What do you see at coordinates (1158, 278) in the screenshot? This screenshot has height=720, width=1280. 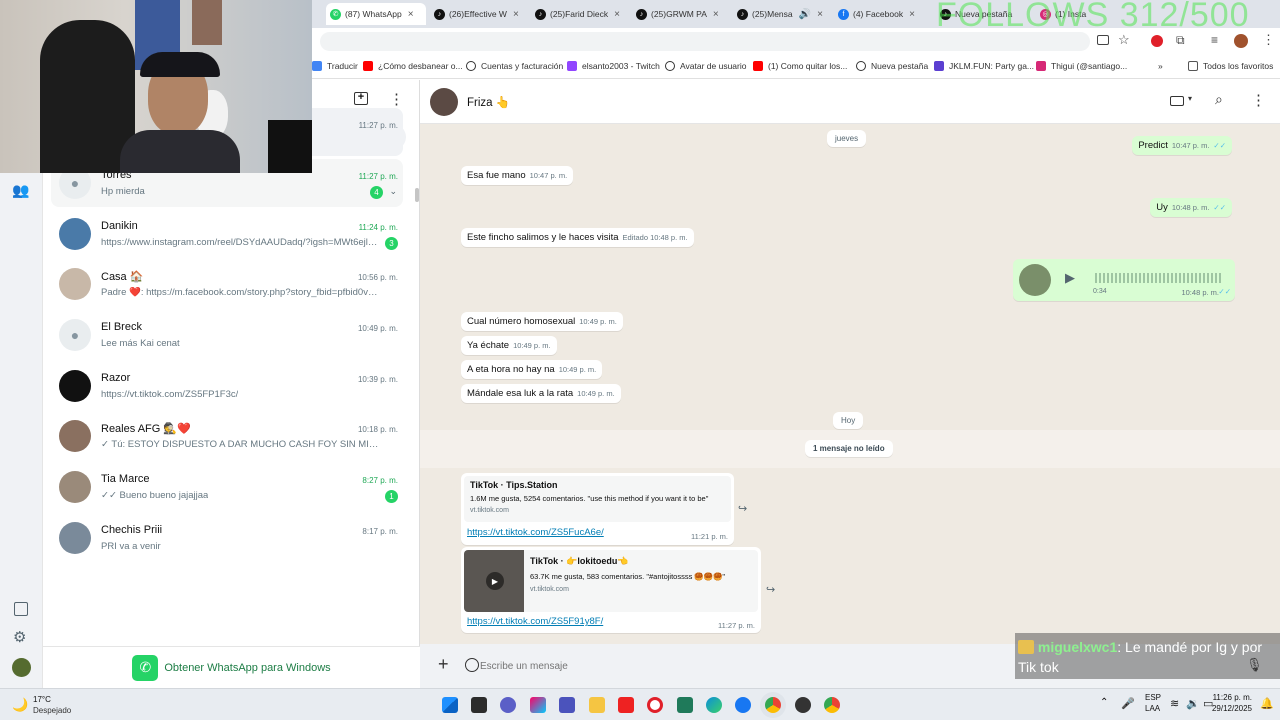 I see `waveform` at bounding box center [1158, 278].